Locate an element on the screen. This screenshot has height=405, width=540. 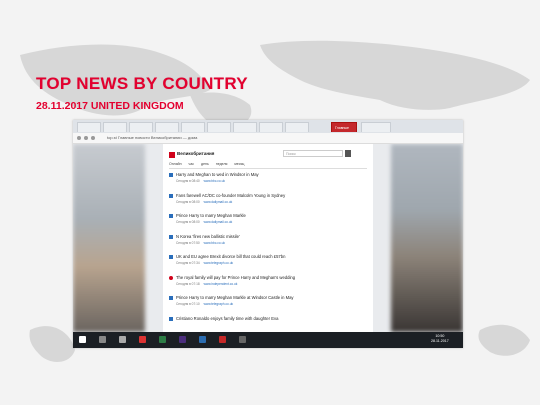
slide-title: TOP NEWS BY COUNTRY is located at coordinates (142, 83).